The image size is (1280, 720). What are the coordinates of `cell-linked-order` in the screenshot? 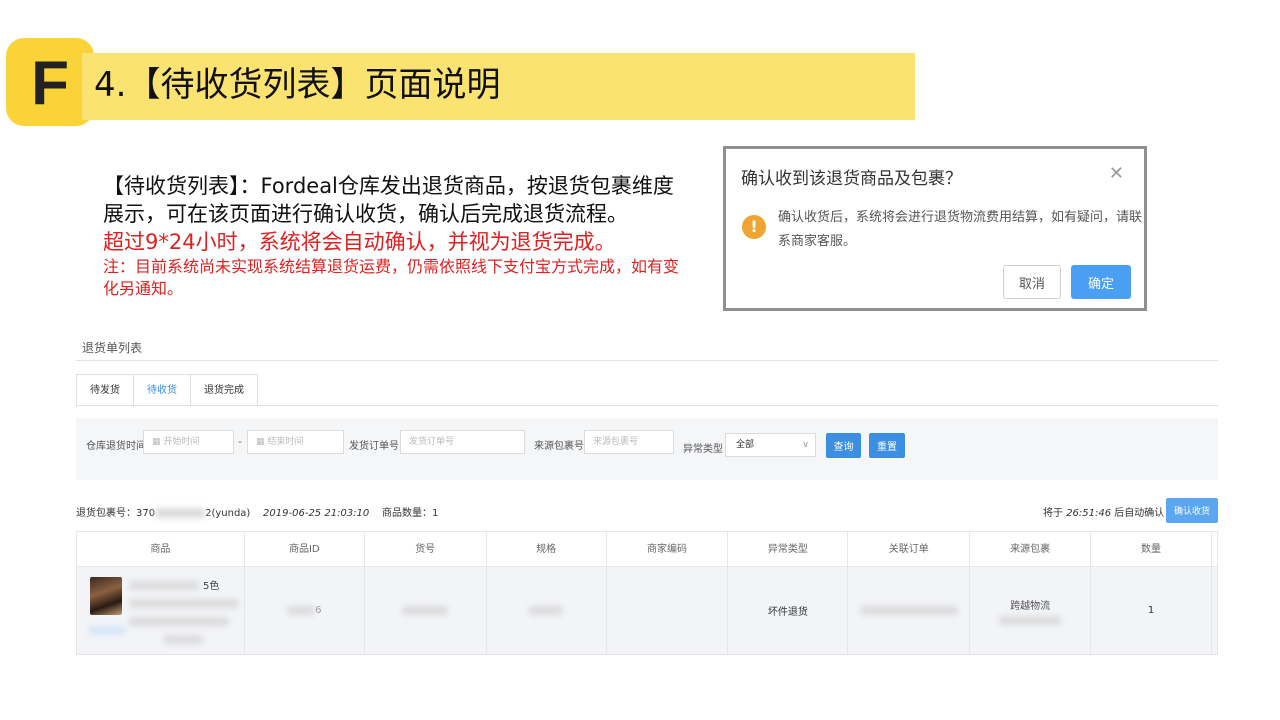 It's located at (909, 610).